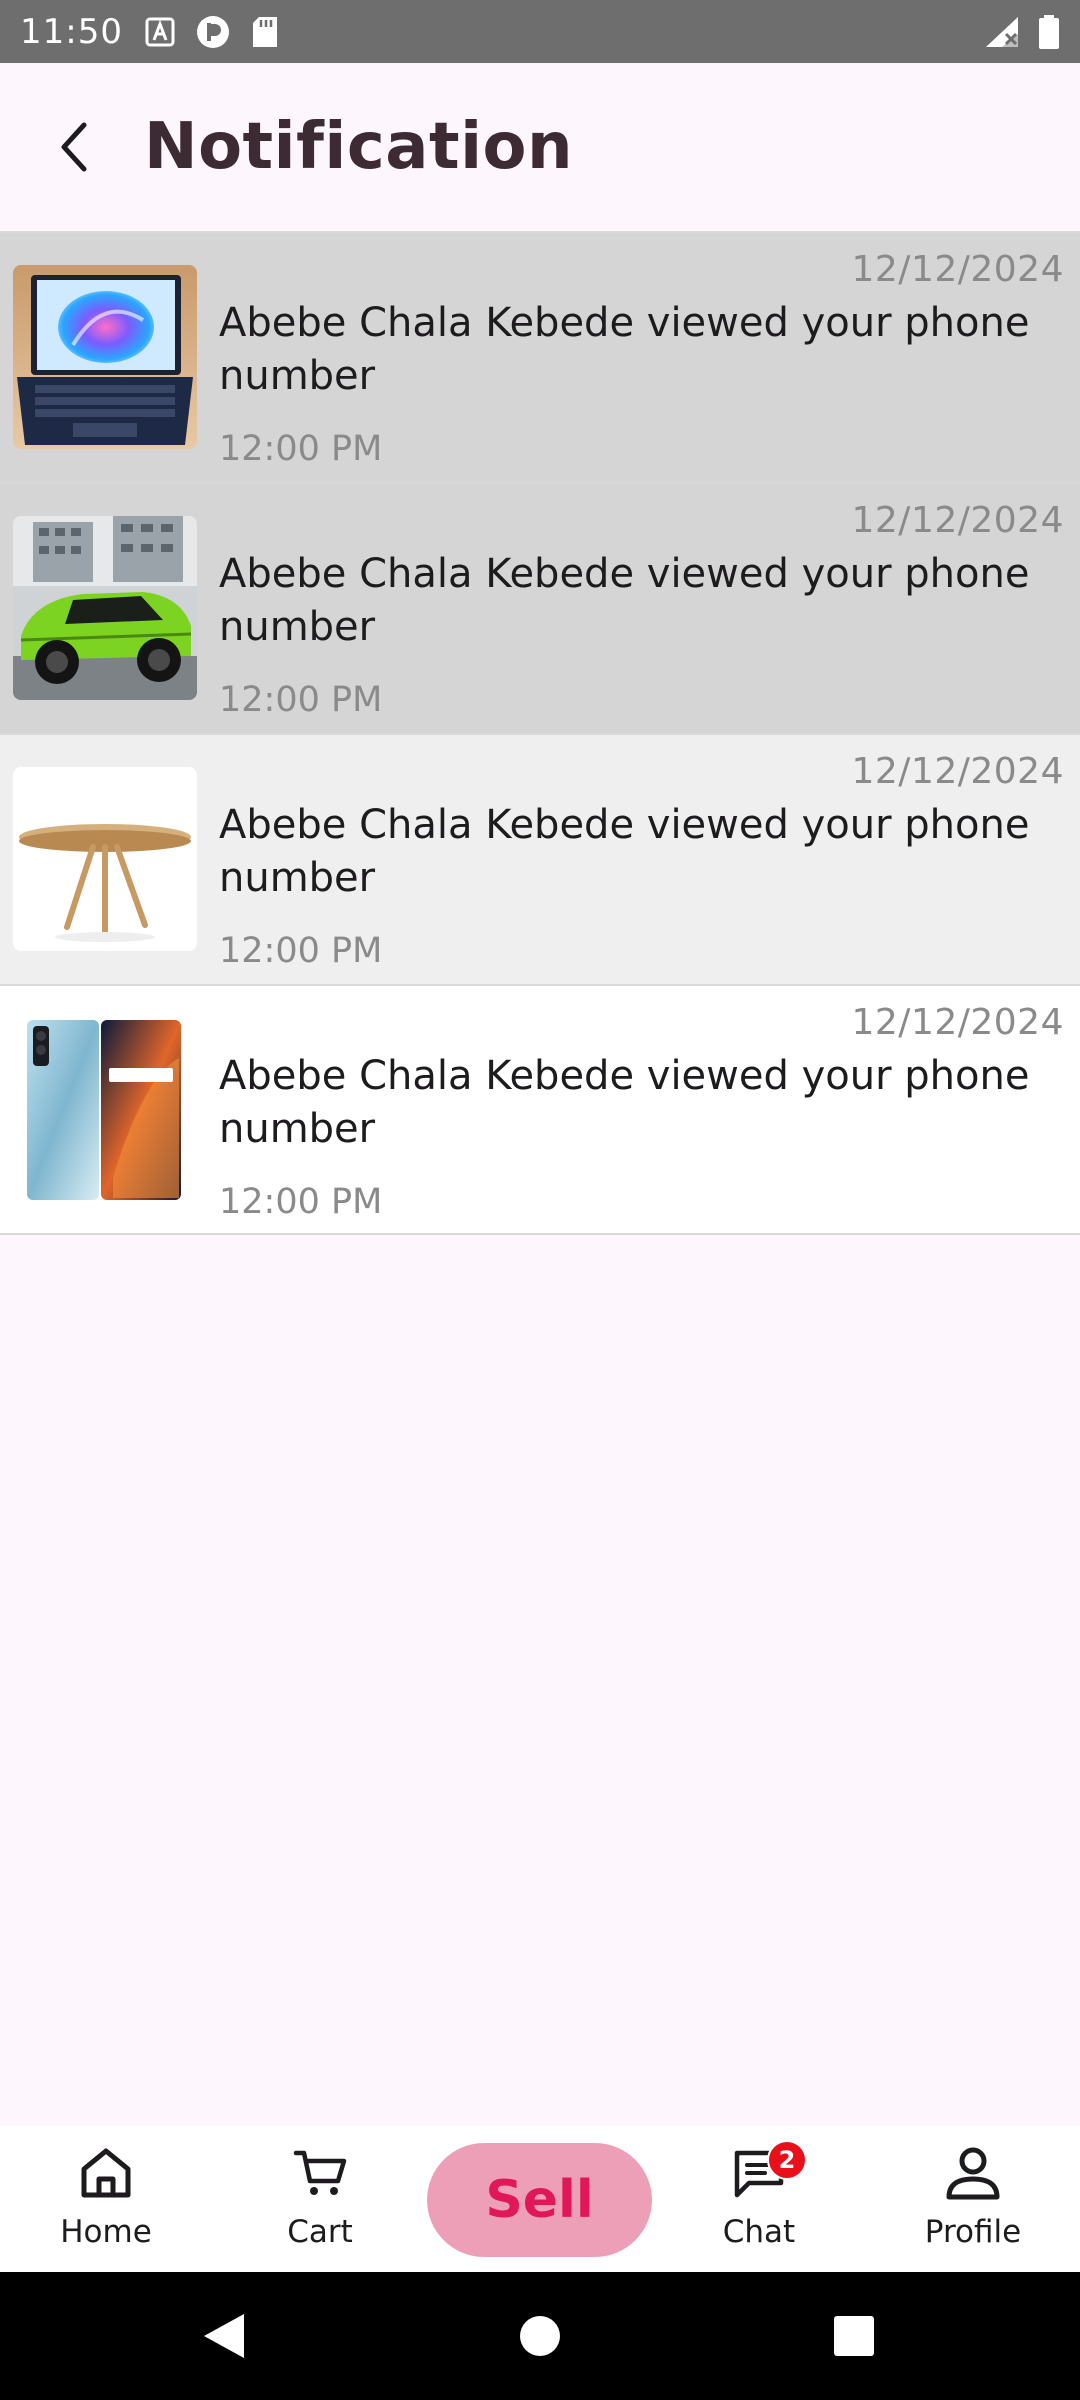 The width and height of the screenshot is (1080, 2400). What do you see at coordinates (1002, 32) in the screenshot?
I see `signal-off-icon` at bounding box center [1002, 32].